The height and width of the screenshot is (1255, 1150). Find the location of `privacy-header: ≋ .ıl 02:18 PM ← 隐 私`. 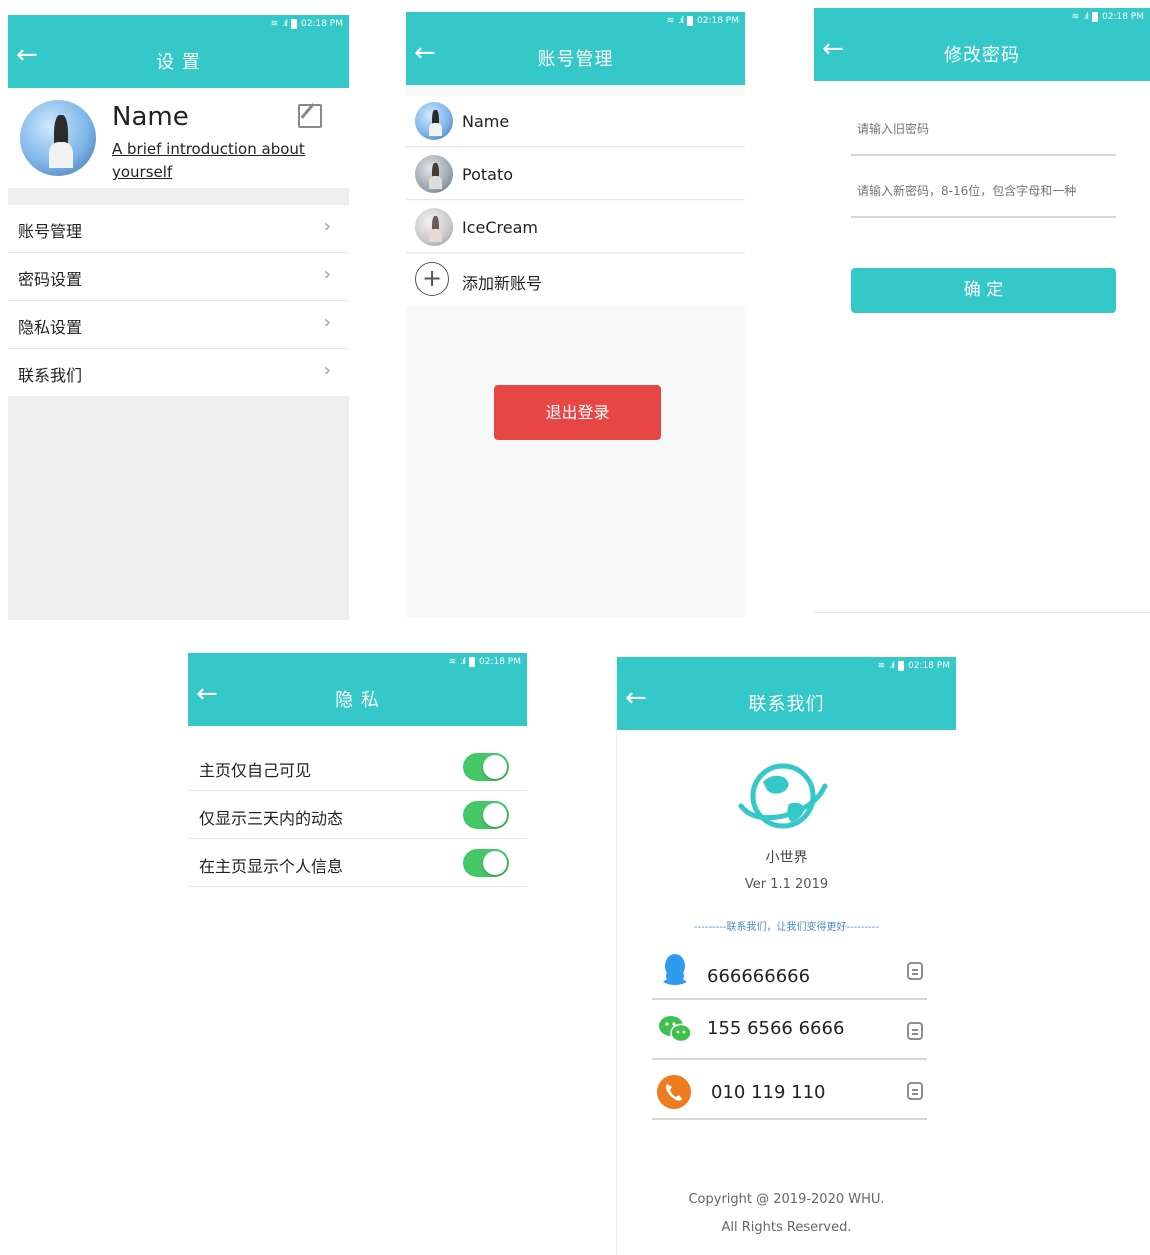

privacy-header: ≋ .ıl 02:18 PM ← 隐 私 is located at coordinates (357, 689).